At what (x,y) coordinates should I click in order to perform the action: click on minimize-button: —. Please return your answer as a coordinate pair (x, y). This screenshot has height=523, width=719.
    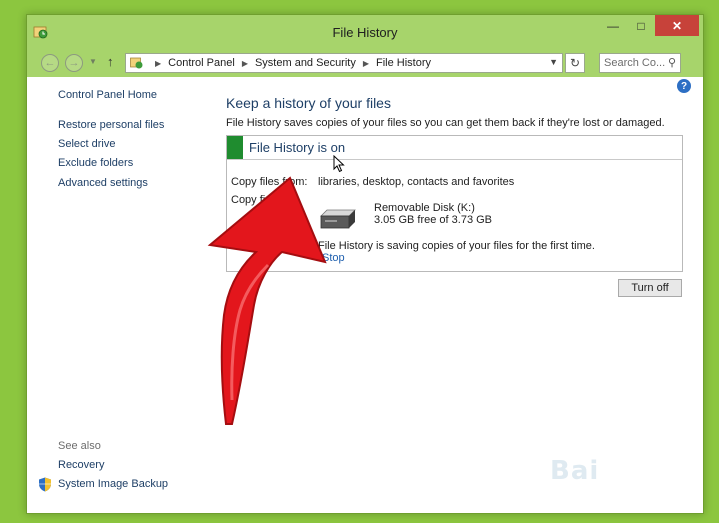
    Looking at the image, I should click on (613, 25).